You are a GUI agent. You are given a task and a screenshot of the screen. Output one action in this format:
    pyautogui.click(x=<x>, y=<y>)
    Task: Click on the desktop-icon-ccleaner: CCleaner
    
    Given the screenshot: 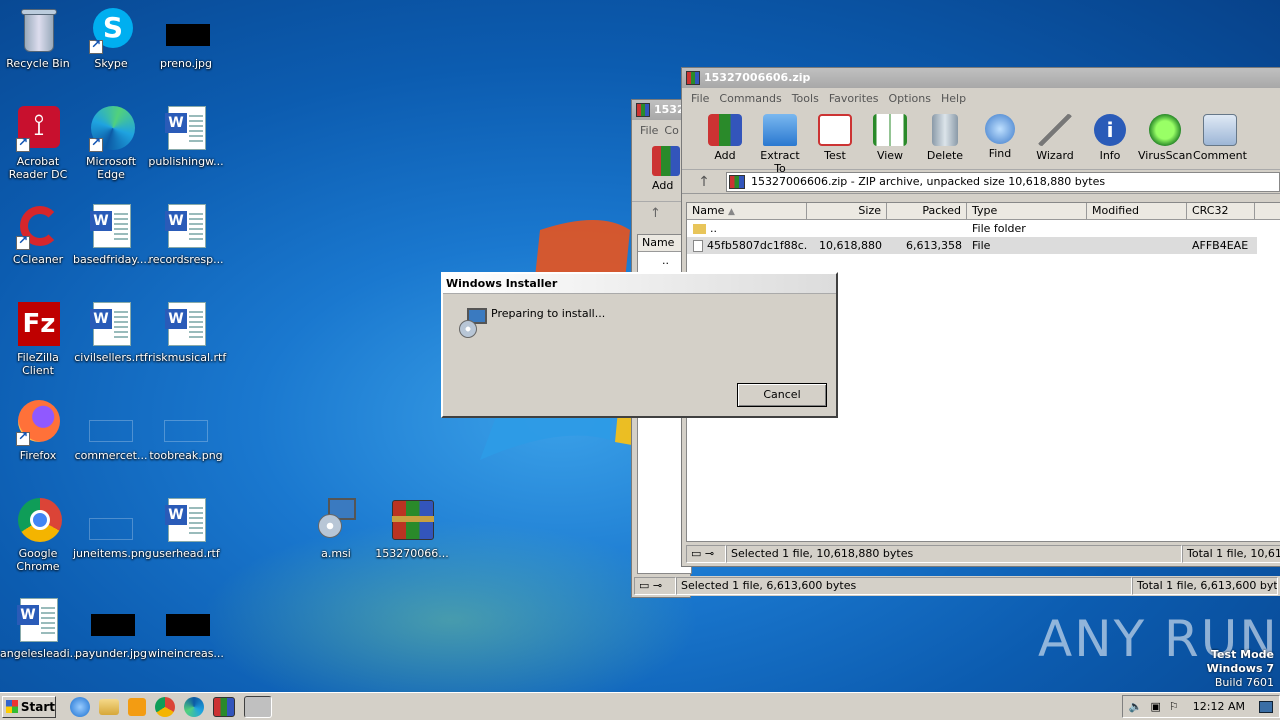 What is the action you would take?
    pyautogui.click(x=38, y=234)
    